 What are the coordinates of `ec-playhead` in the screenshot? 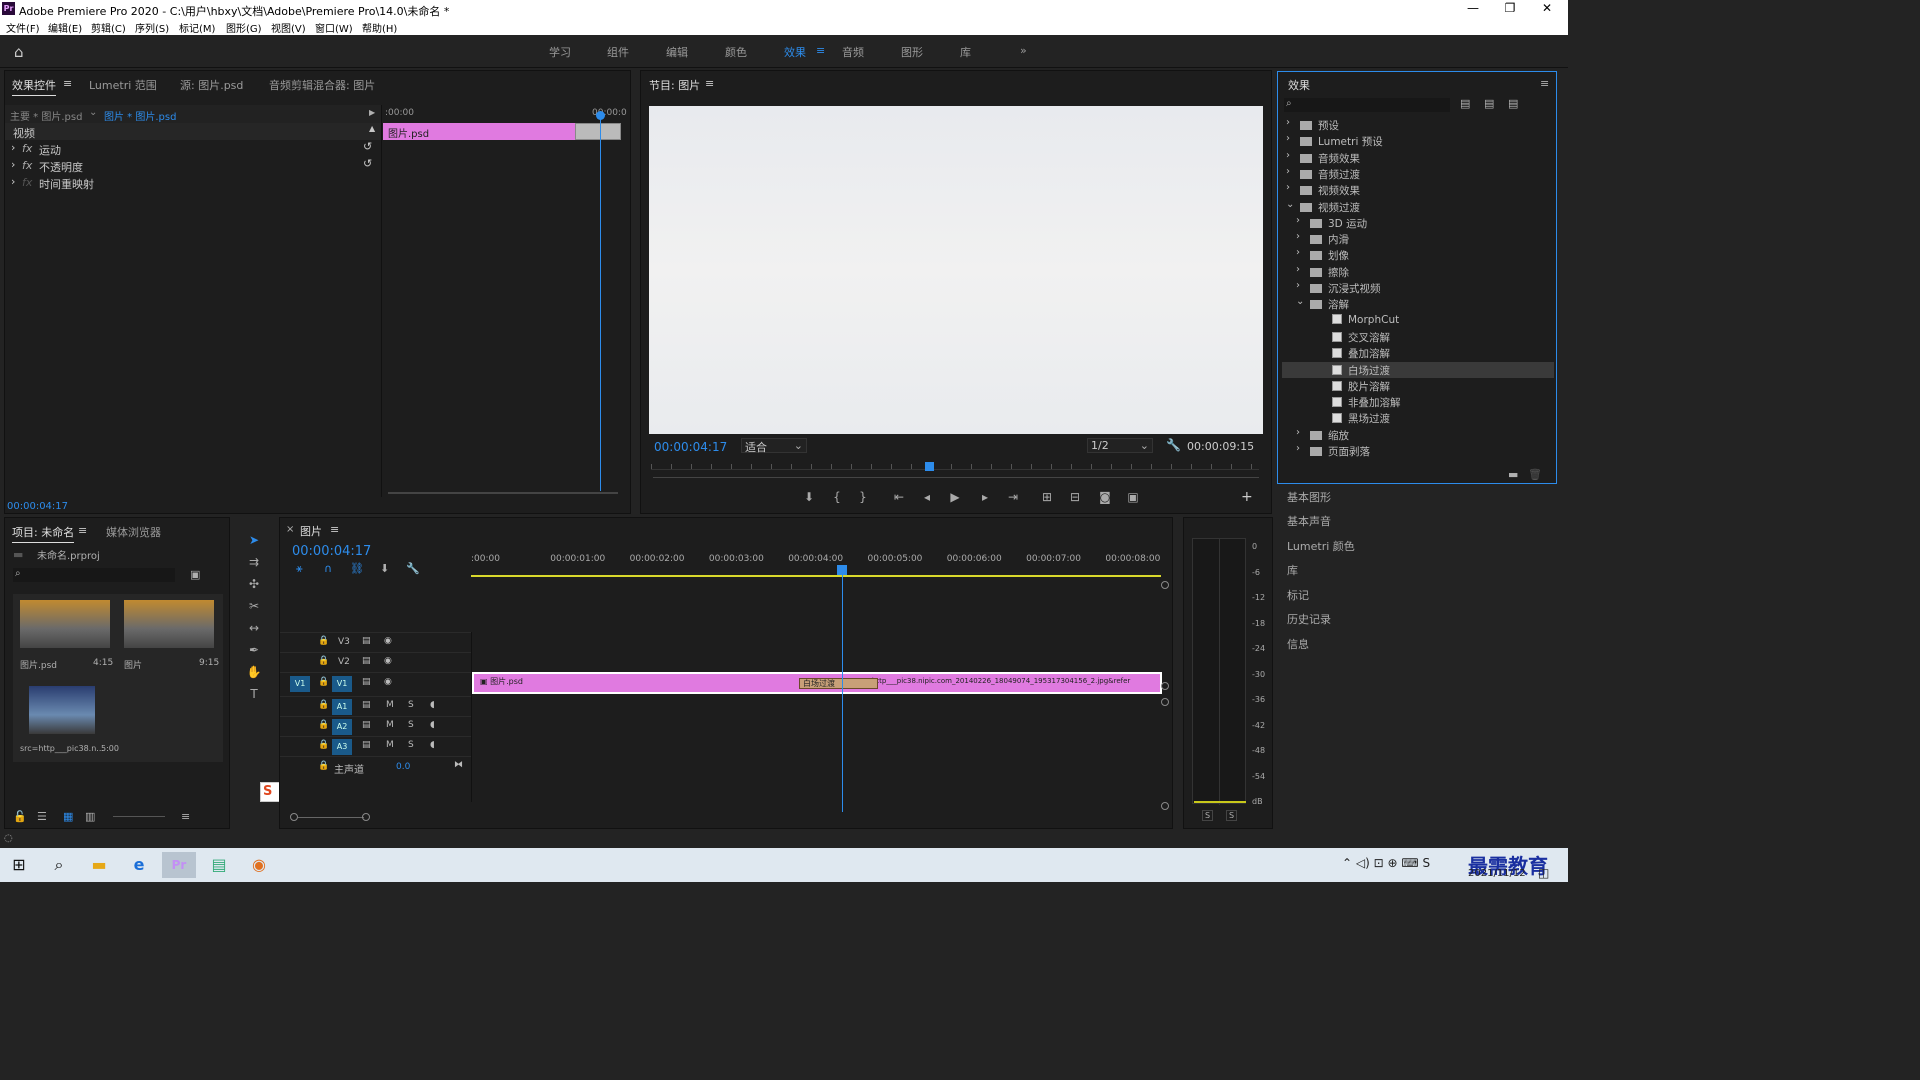 It's located at (600, 301).